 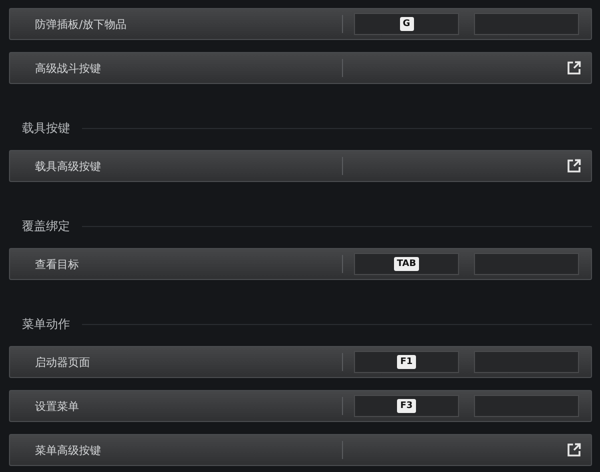 What do you see at coordinates (300, 68) in the screenshot?
I see `binding-row: 高级战斗按键` at bounding box center [300, 68].